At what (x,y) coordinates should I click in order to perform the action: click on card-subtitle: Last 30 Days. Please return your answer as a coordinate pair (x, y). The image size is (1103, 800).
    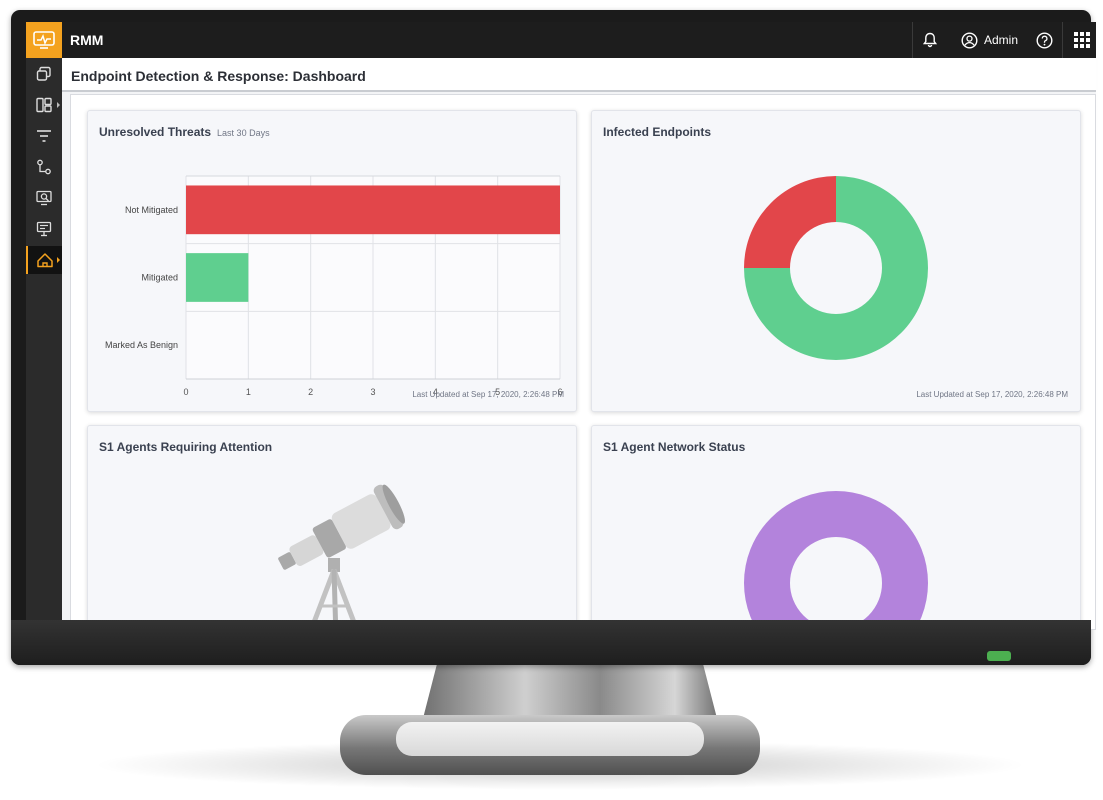
    Looking at the image, I should click on (243, 133).